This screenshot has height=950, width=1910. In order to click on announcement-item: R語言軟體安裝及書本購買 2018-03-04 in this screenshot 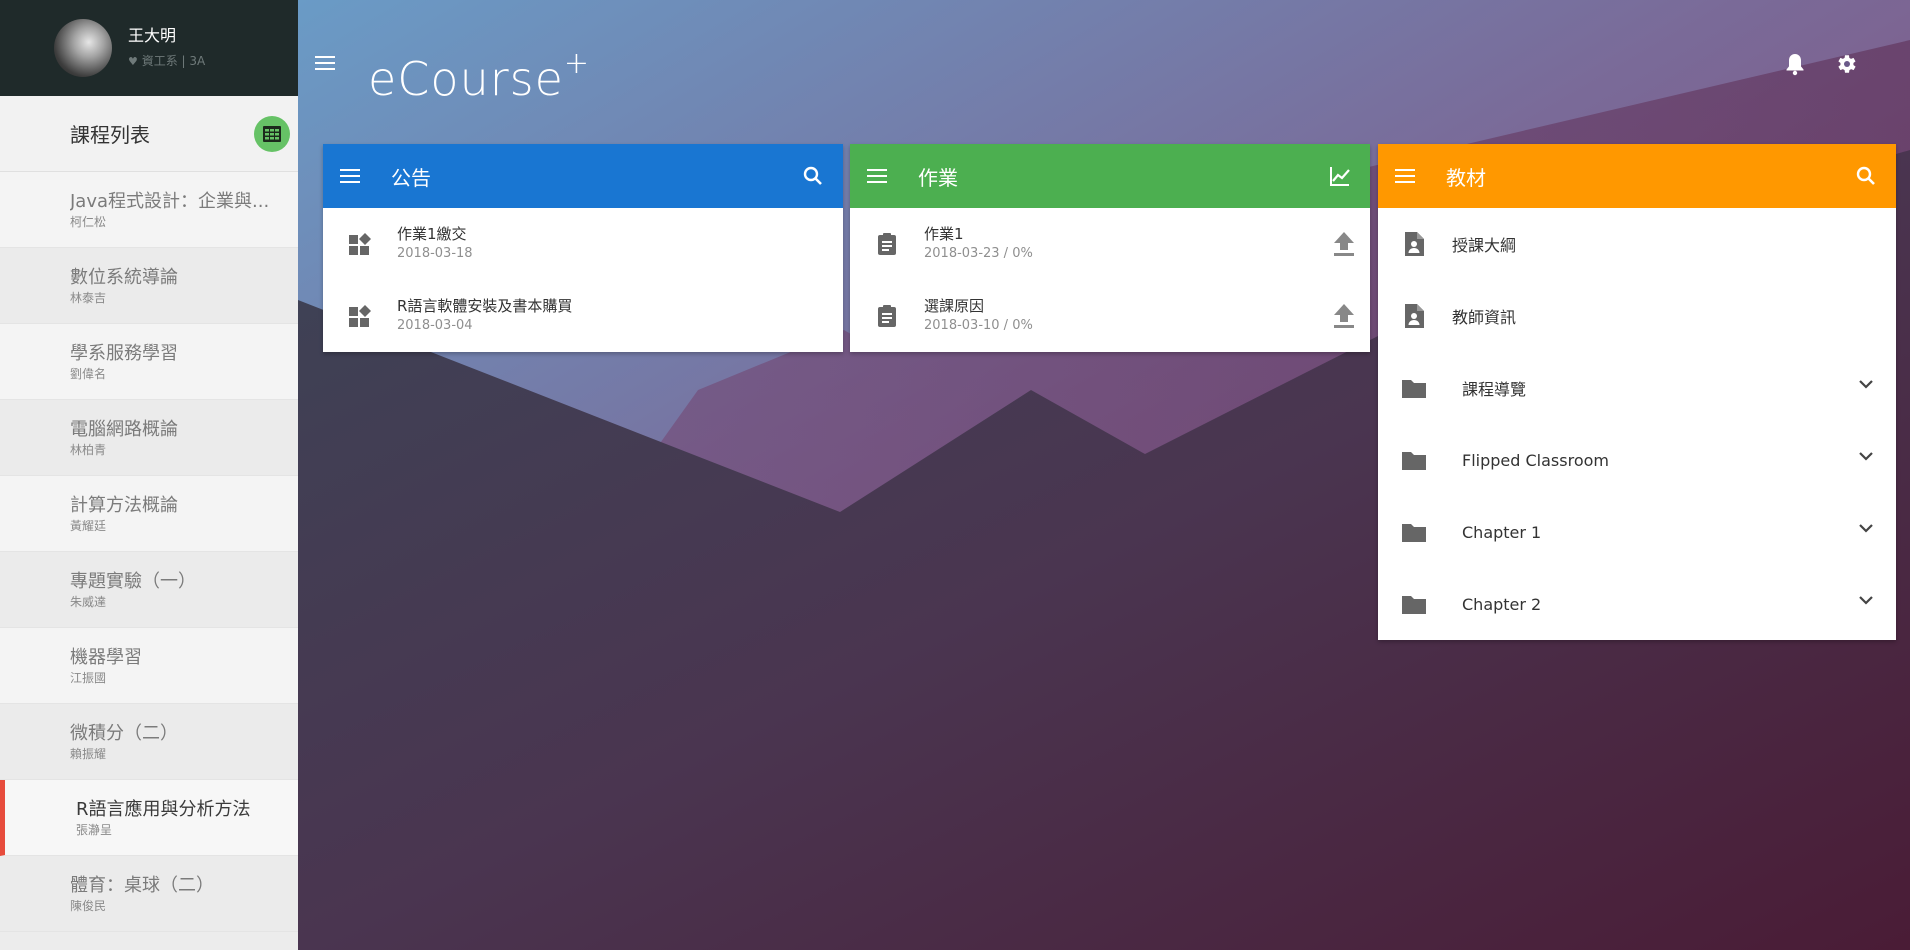, I will do `click(583, 316)`.